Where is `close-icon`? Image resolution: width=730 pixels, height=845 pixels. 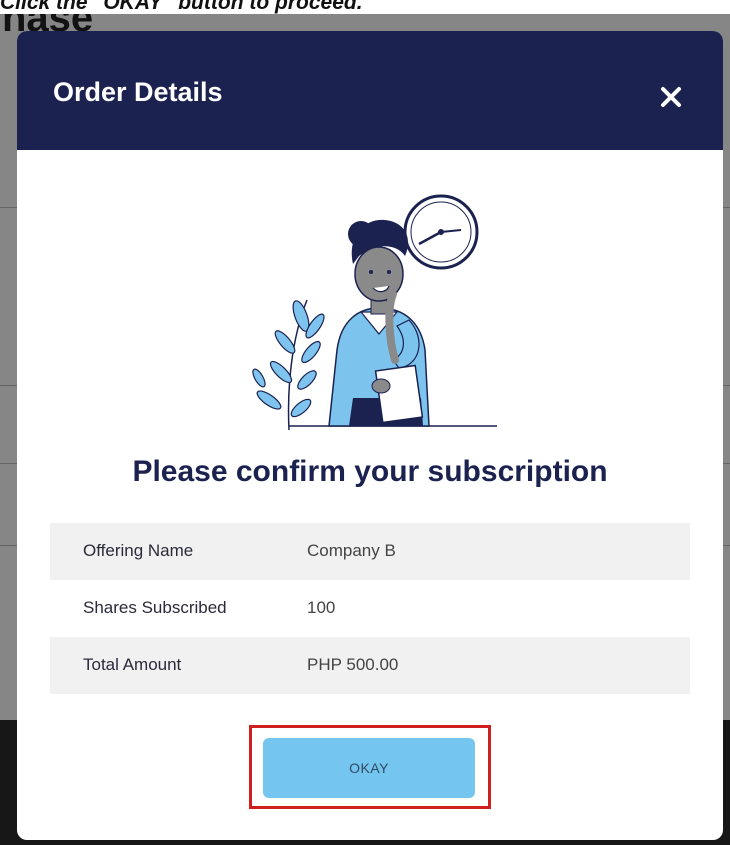
close-icon is located at coordinates (671, 97).